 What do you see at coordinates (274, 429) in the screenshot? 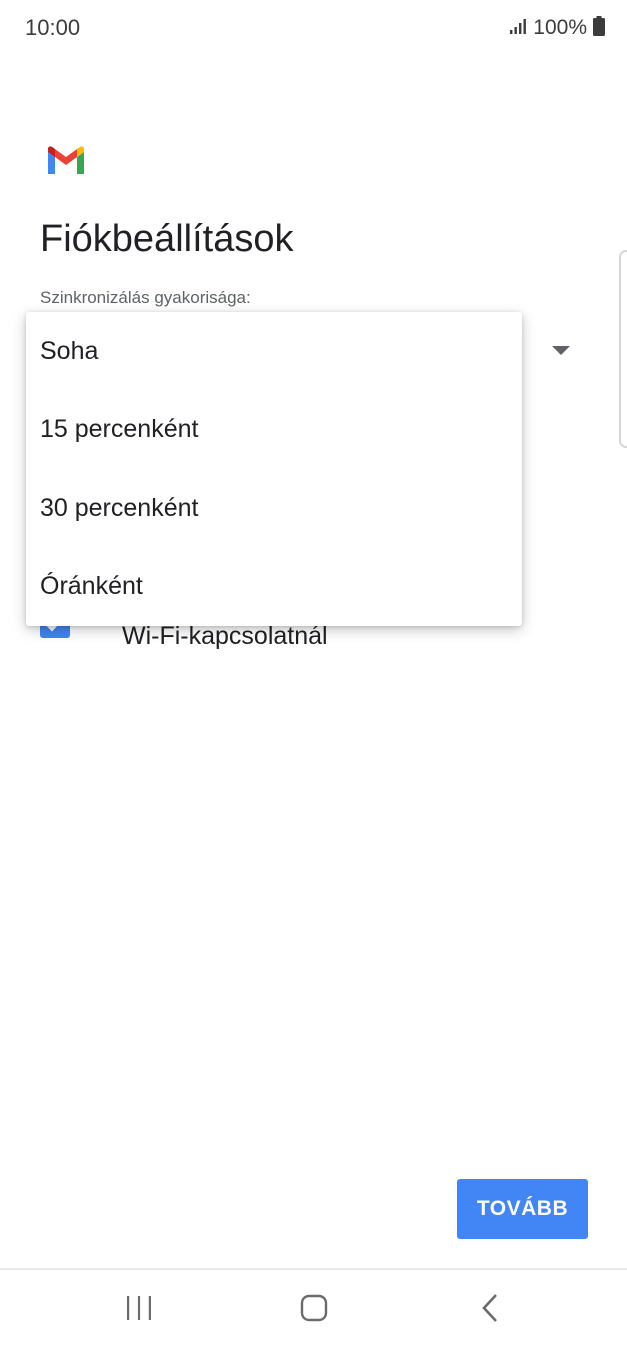
I see `menu-item-15-minutes: 15 percenként` at bounding box center [274, 429].